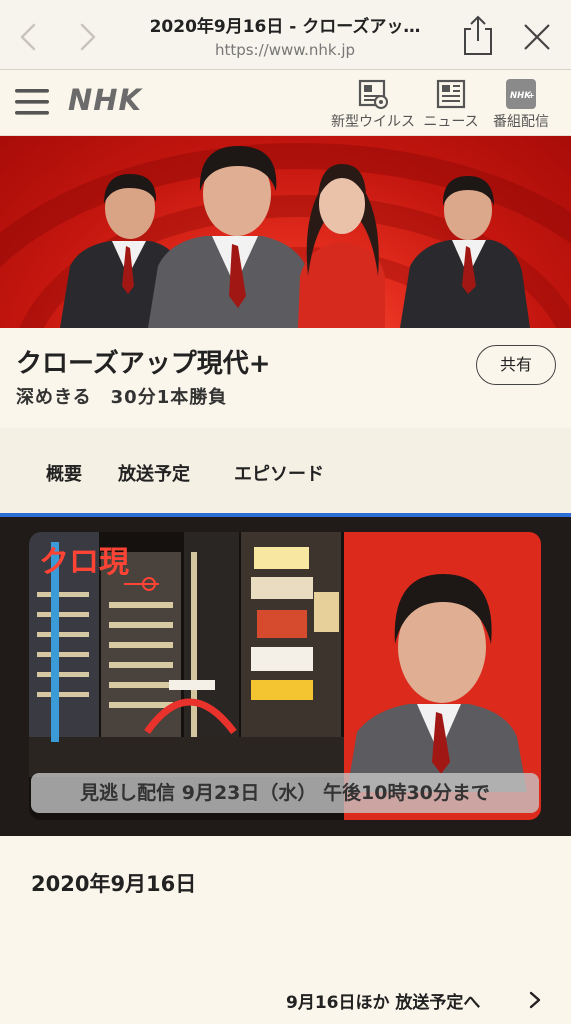 The image size is (571, 1024). I want to click on schedule-link: 9月16日ほか 放送予定へ, so click(383, 1000).